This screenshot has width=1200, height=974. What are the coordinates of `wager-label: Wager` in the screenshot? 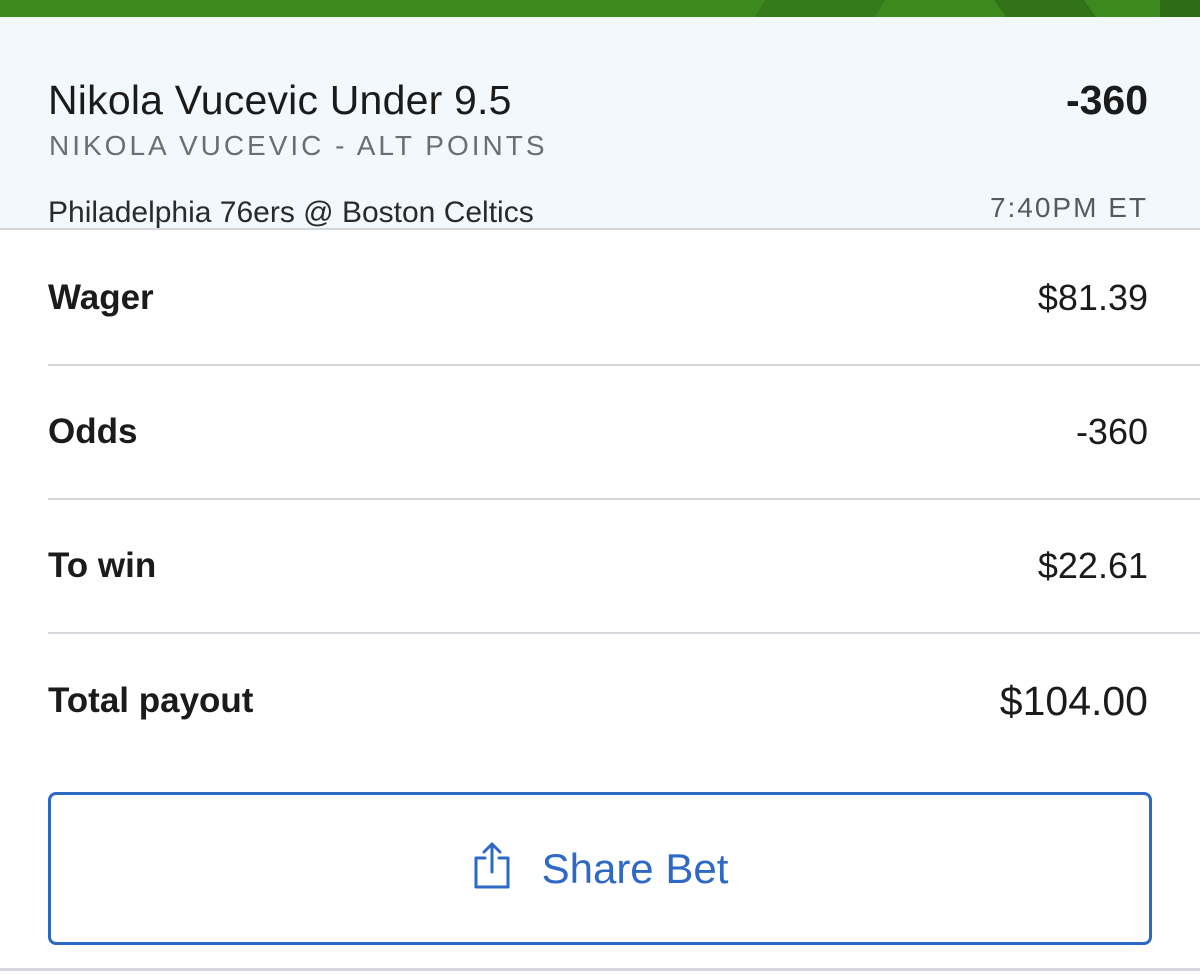 It's located at (101, 297).